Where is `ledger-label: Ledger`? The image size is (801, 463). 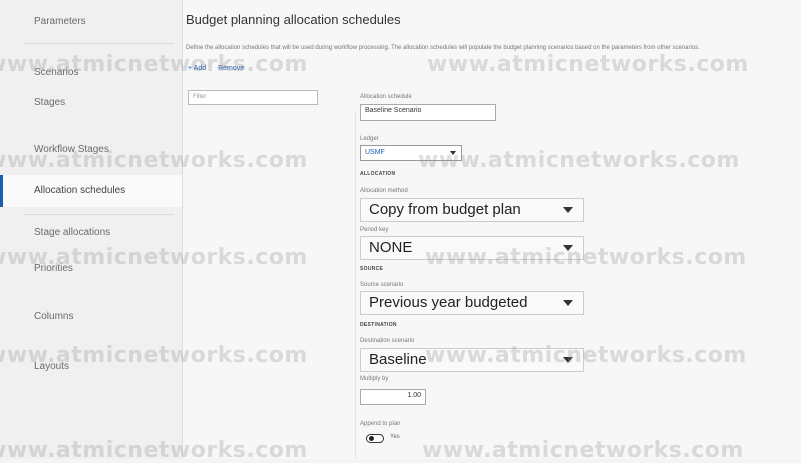
ledger-label: Ledger is located at coordinates (369, 139).